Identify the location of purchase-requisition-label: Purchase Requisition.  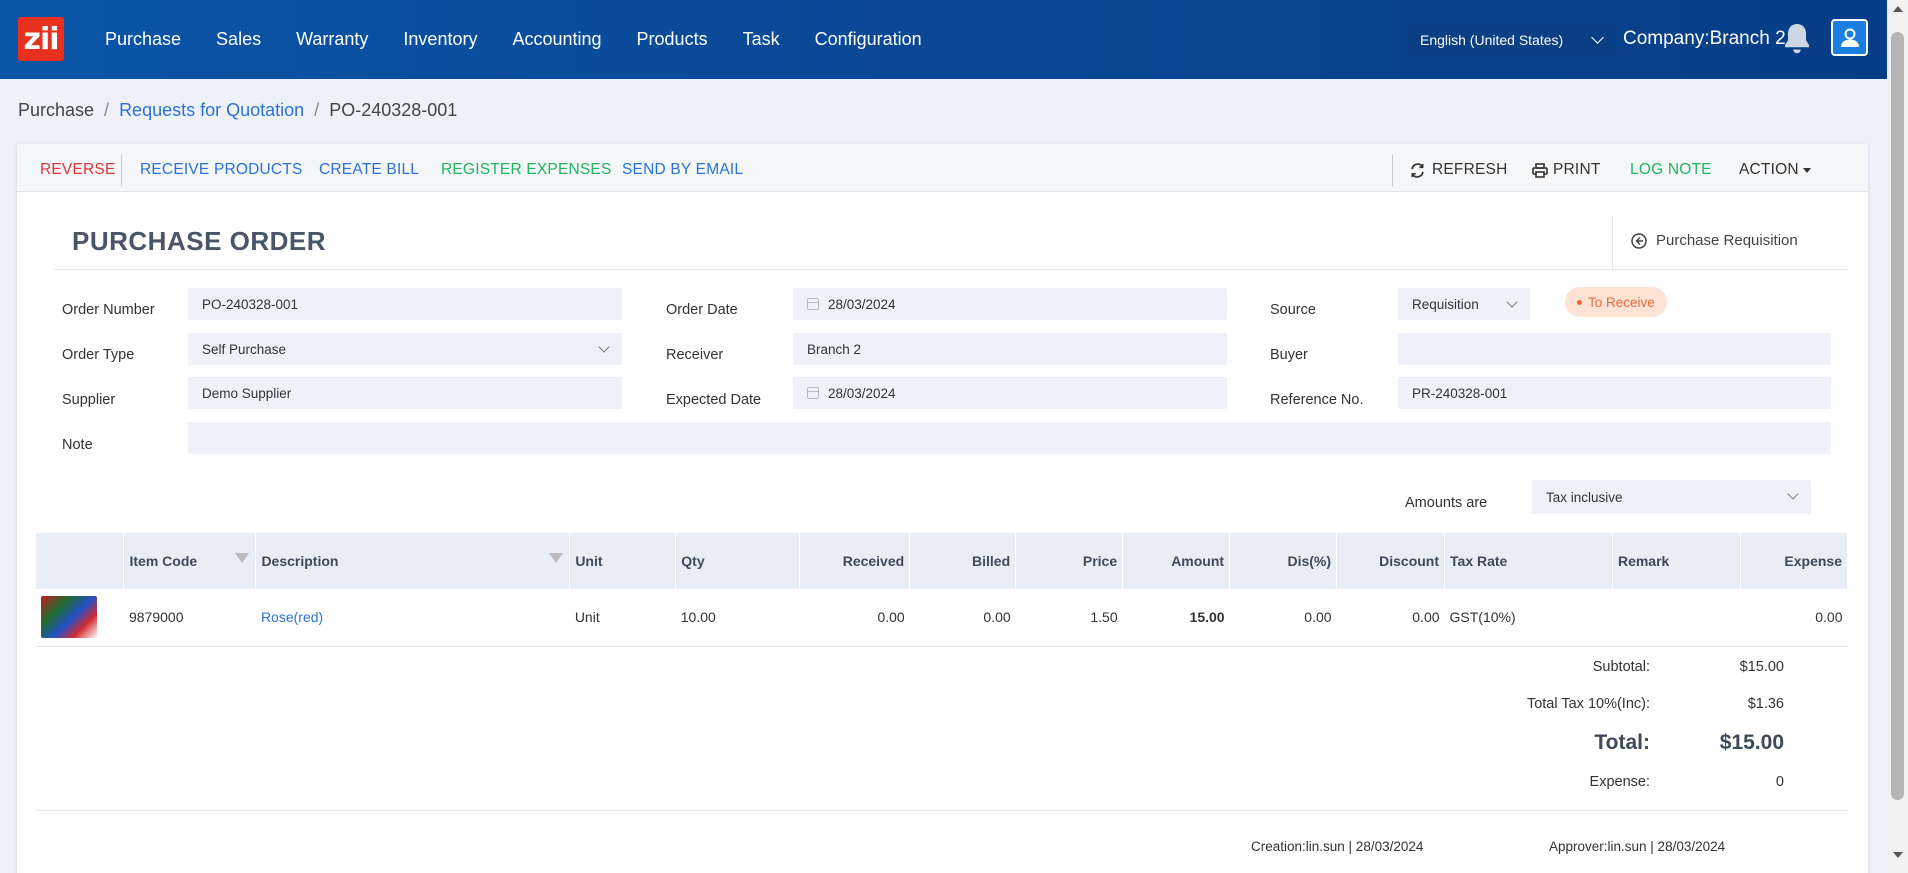
(1727, 240).